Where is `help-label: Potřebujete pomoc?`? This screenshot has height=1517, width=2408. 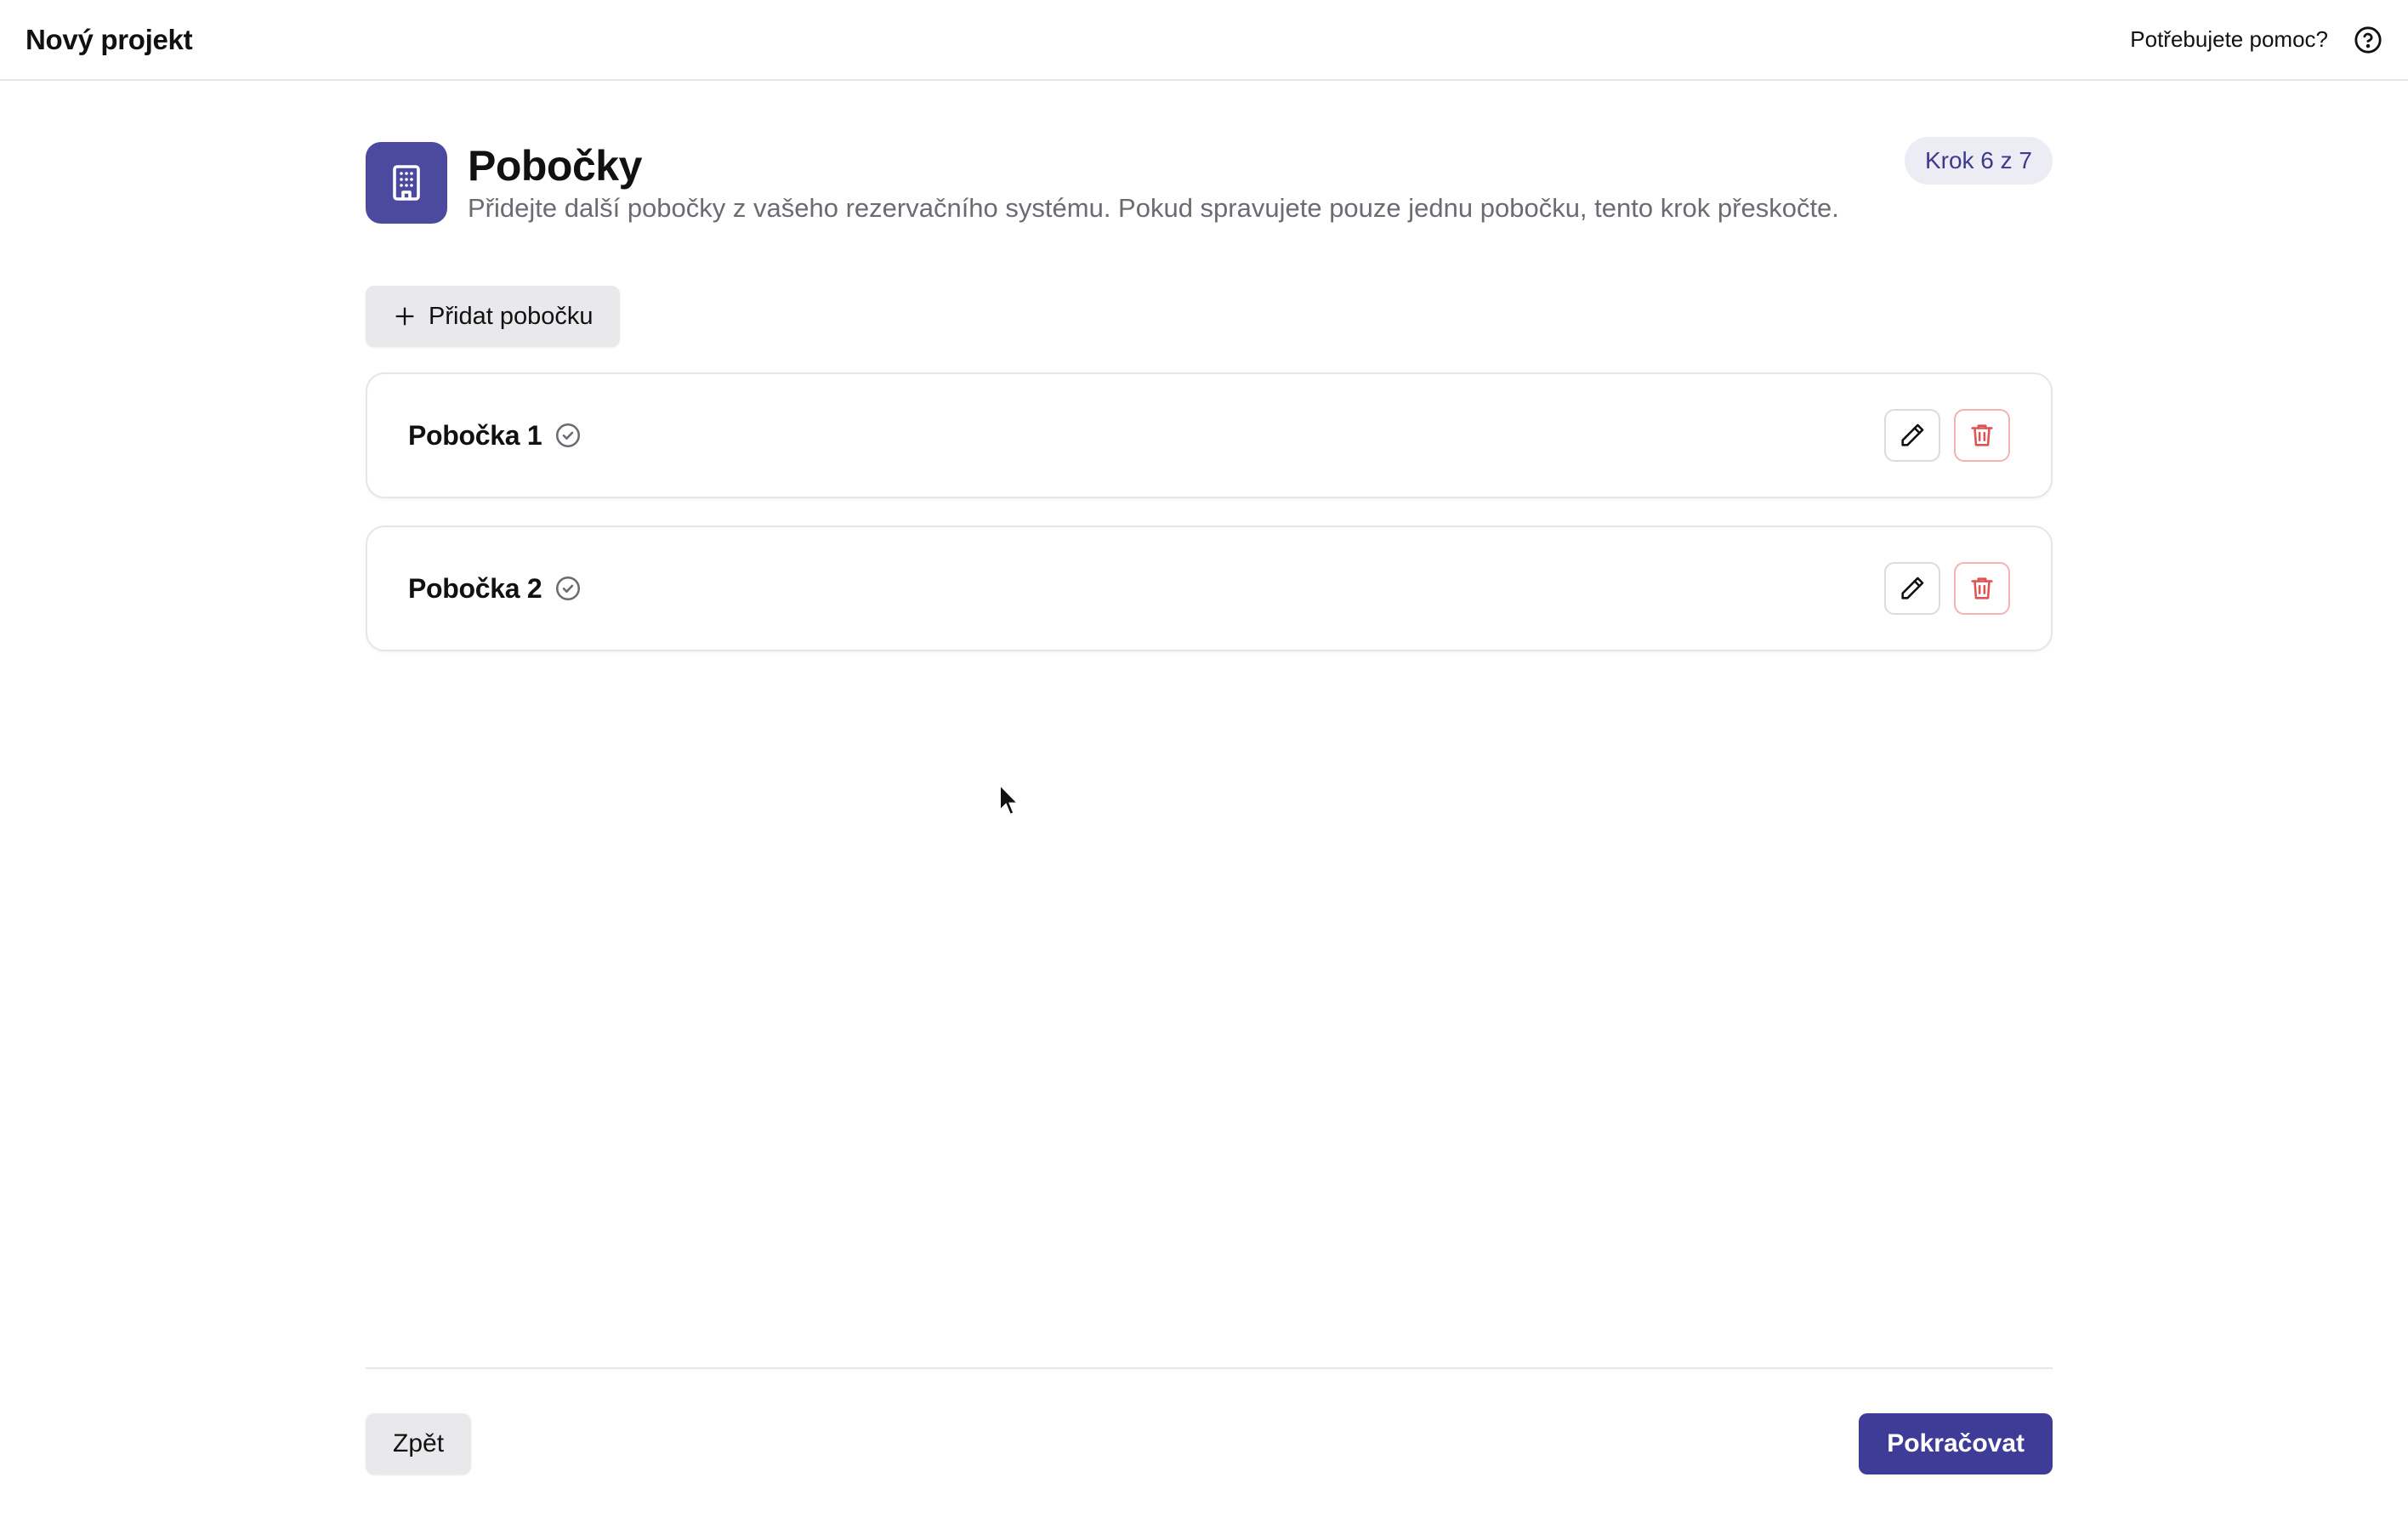
help-label: Potřebujete pomoc? is located at coordinates (2229, 39).